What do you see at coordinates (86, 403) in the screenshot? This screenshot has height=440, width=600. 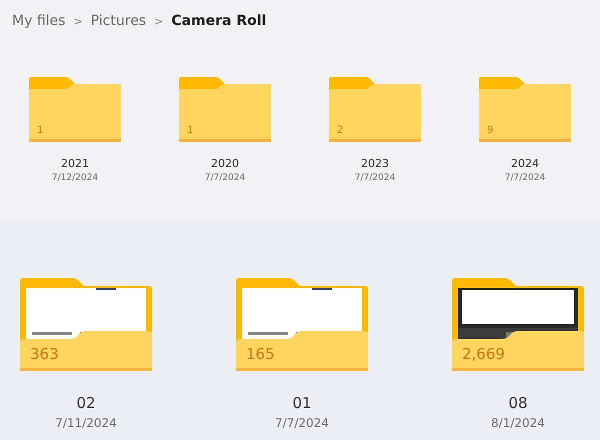 I see `folder-name: 02` at bounding box center [86, 403].